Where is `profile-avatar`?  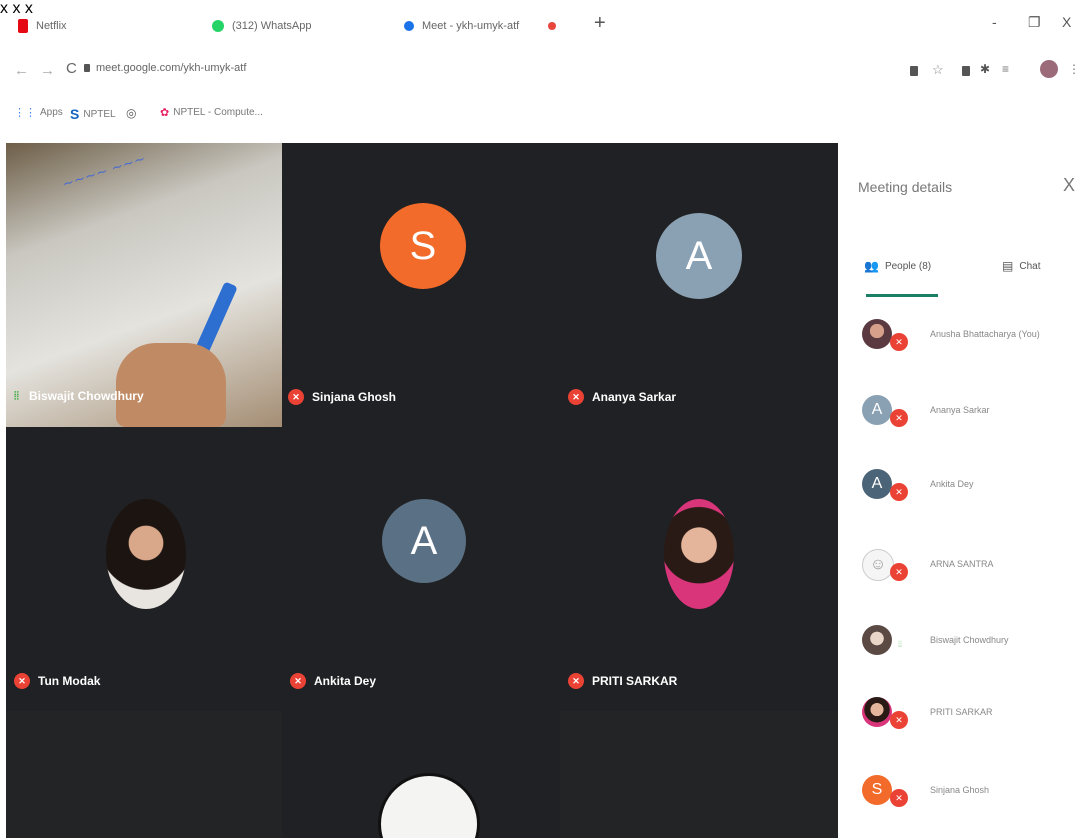 profile-avatar is located at coordinates (1049, 69).